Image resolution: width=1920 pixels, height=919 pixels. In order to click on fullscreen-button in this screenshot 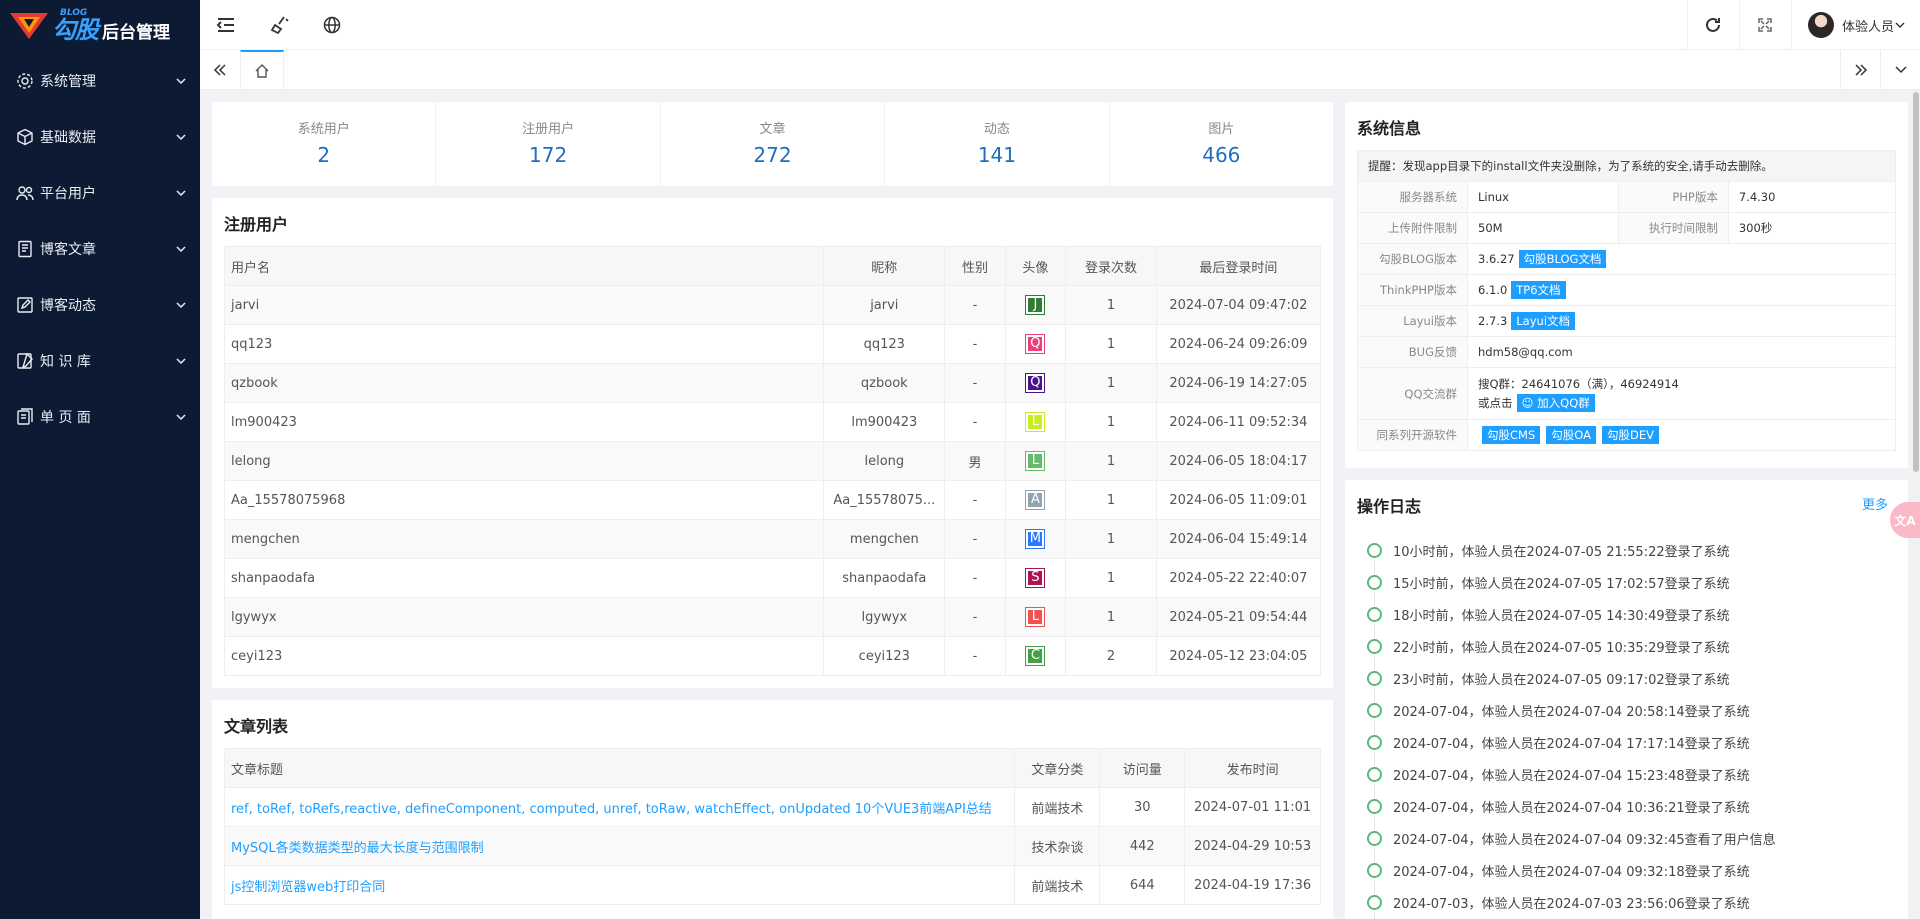, I will do `click(1764, 25)`.